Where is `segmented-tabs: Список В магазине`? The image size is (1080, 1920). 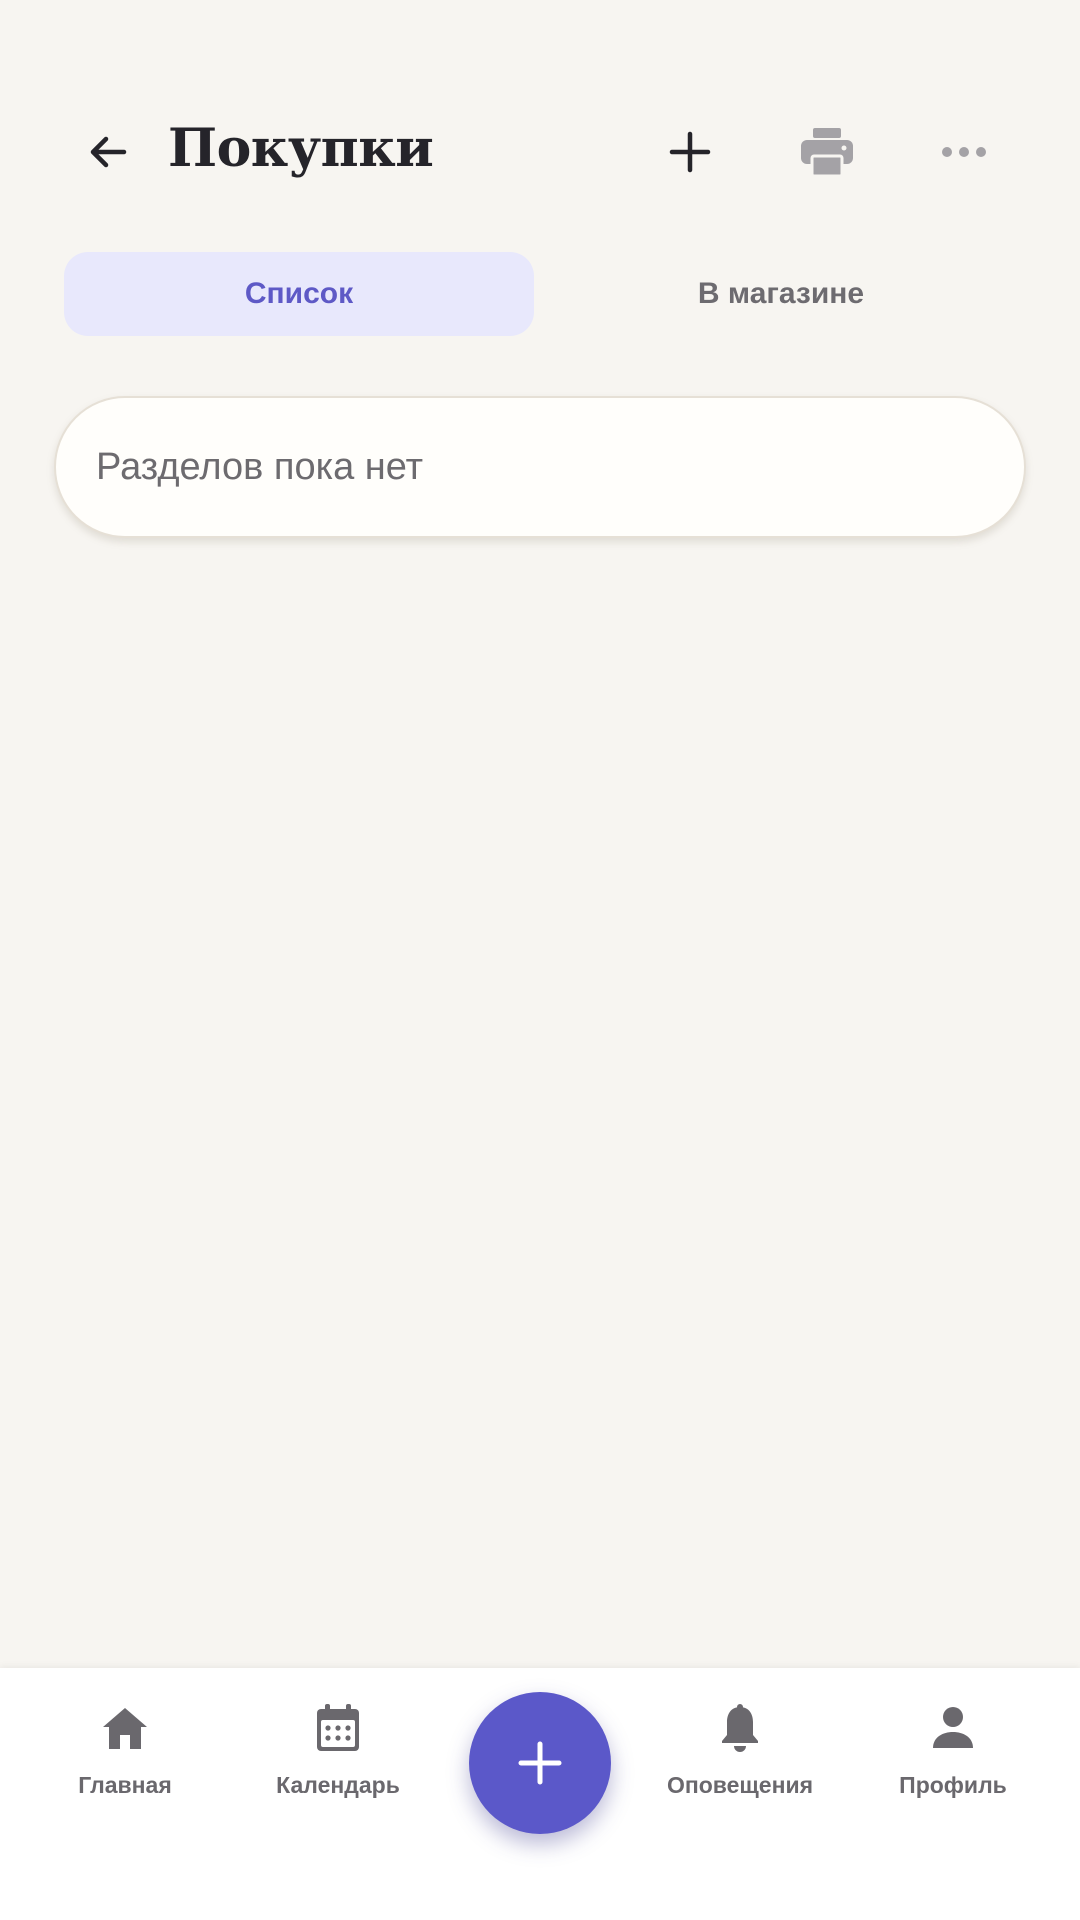
segmented-tabs: Список В магазине is located at coordinates (540, 294).